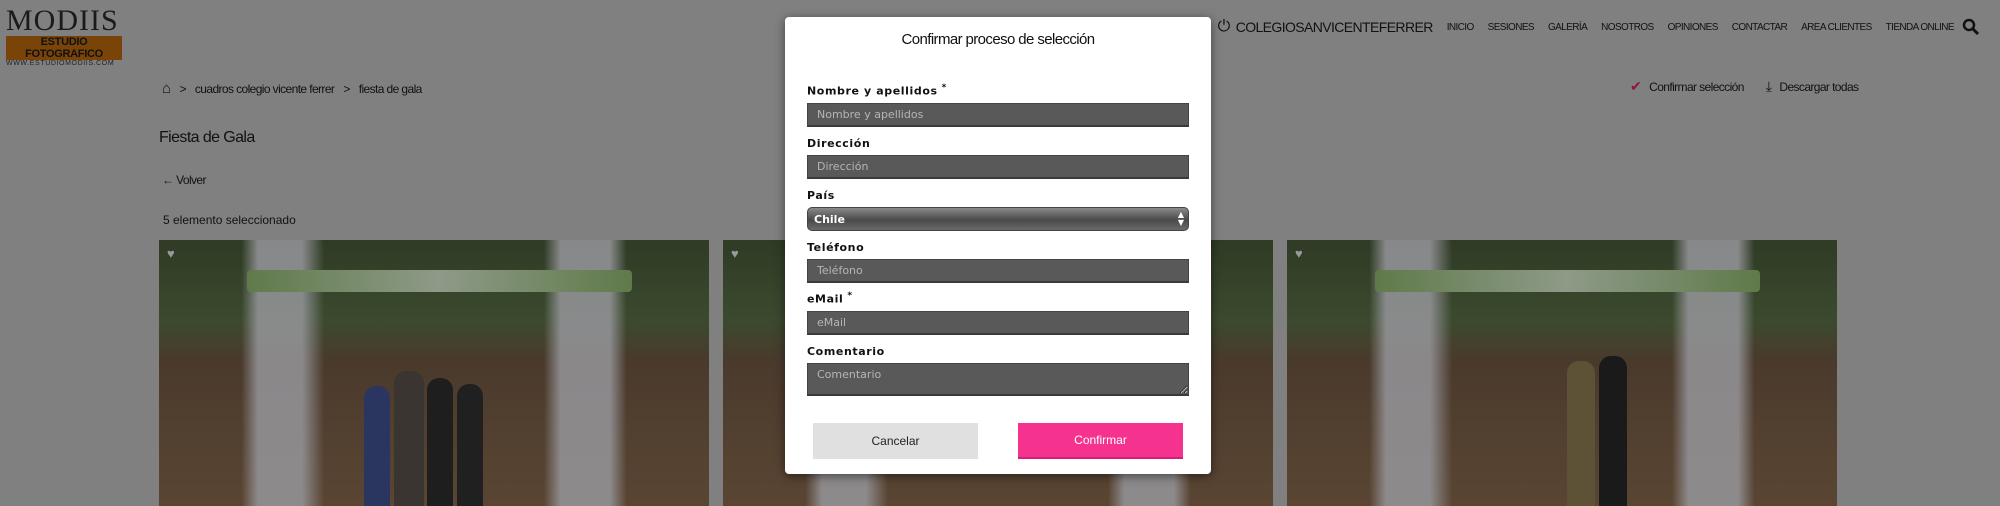  What do you see at coordinates (1636, 86) in the screenshot?
I see `check-icon: ✔` at bounding box center [1636, 86].